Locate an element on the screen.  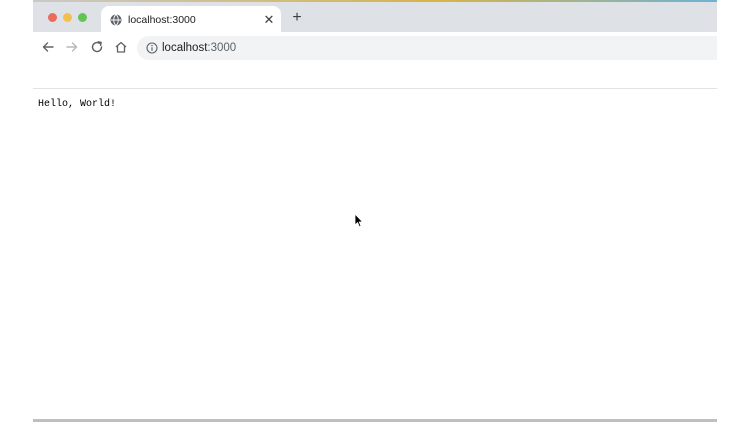
close-tab-icon: ✕ is located at coordinates (269, 20).